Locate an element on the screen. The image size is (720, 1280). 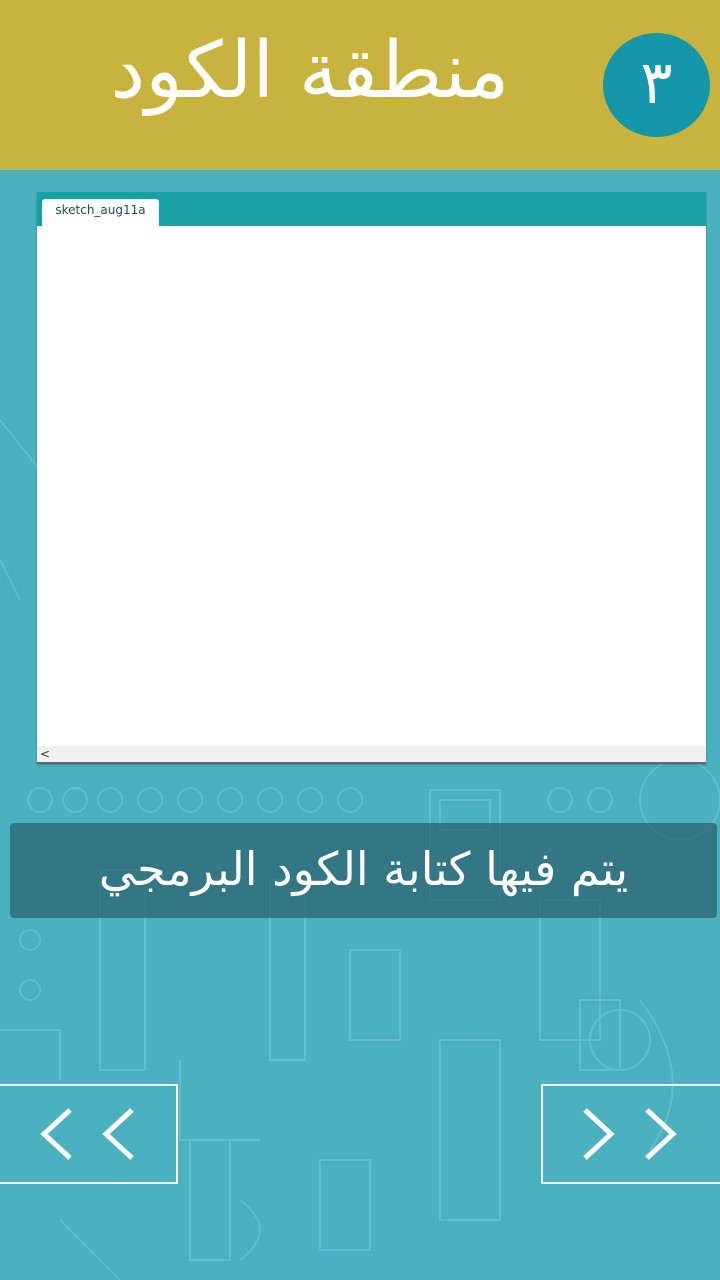
page-title: منطقة الكود is located at coordinates (310, 71).